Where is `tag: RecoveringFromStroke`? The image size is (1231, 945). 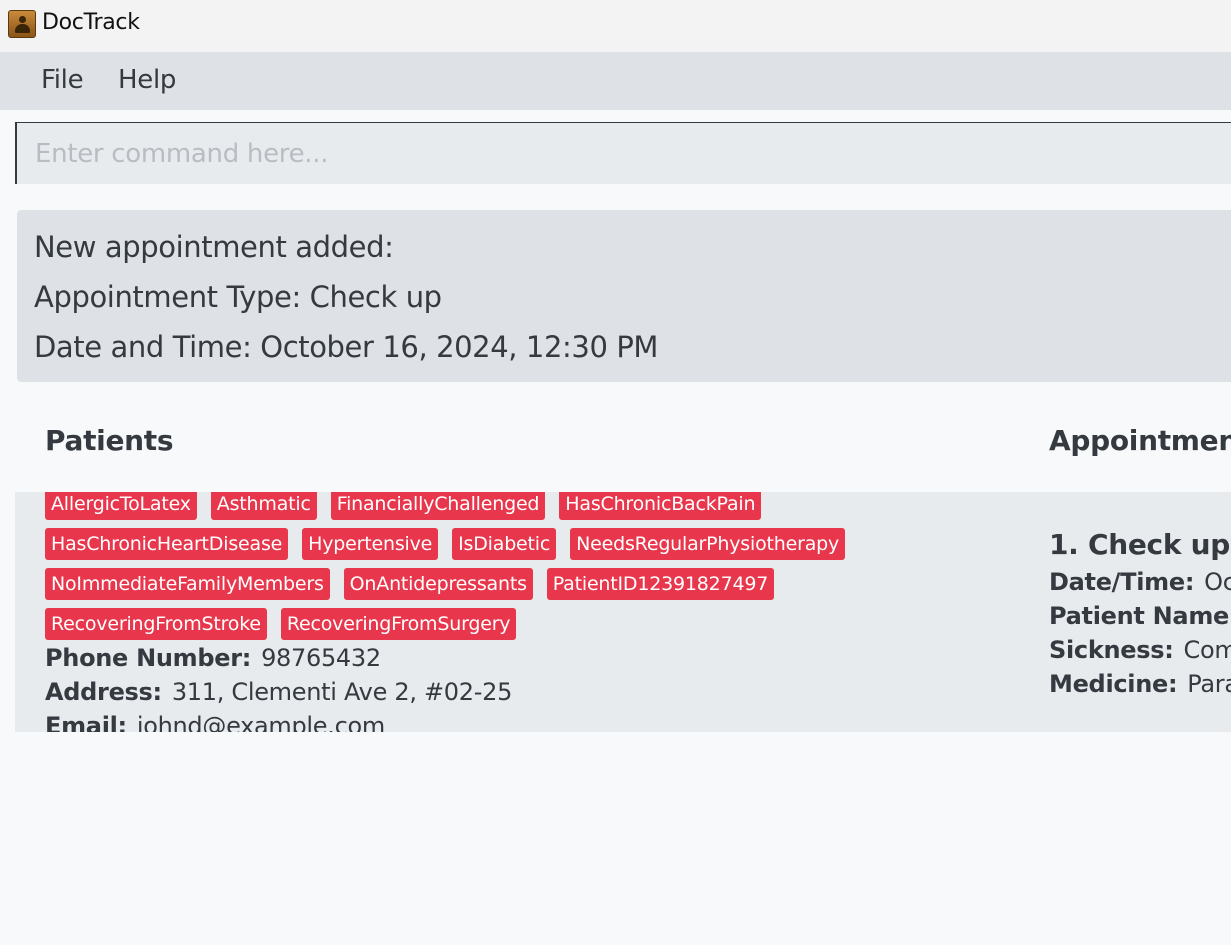
tag: RecoveringFromStroke is located at coordinates (156, 624).